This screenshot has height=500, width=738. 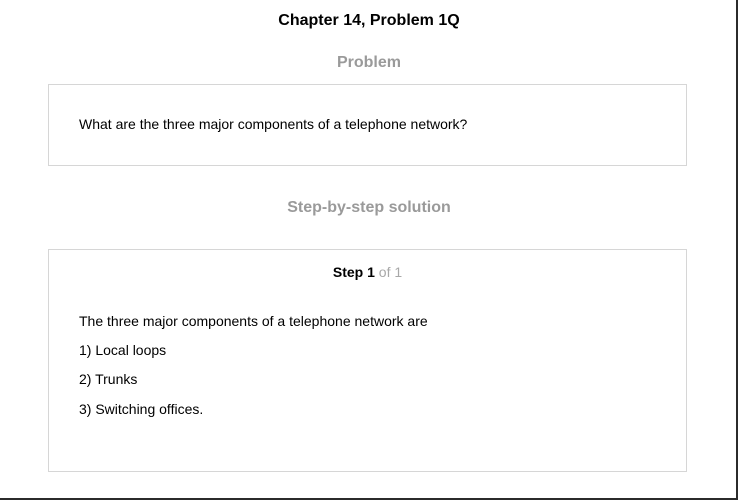 What do you see at coordinates (108, 379) in the screenshot?
I see `solution-list-item: 2) Trunks` at bounding box center [108, 379].